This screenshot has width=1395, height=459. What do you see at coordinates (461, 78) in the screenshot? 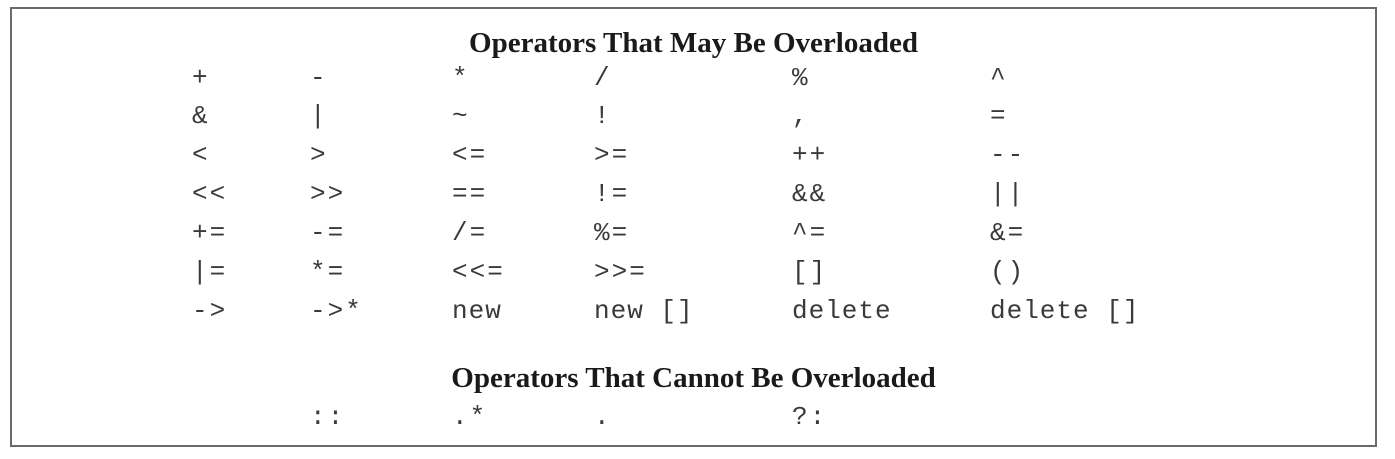
I see `operator-cell: *` at bounding box center [461, 78].